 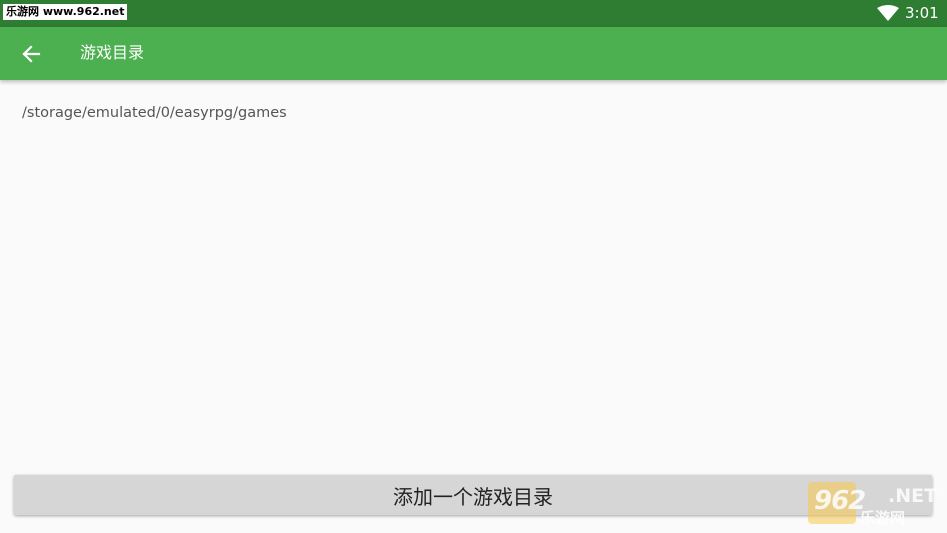 I want to click on status-bar: 乐游网 www.962.net 3:01, so click(x=473, y=13).